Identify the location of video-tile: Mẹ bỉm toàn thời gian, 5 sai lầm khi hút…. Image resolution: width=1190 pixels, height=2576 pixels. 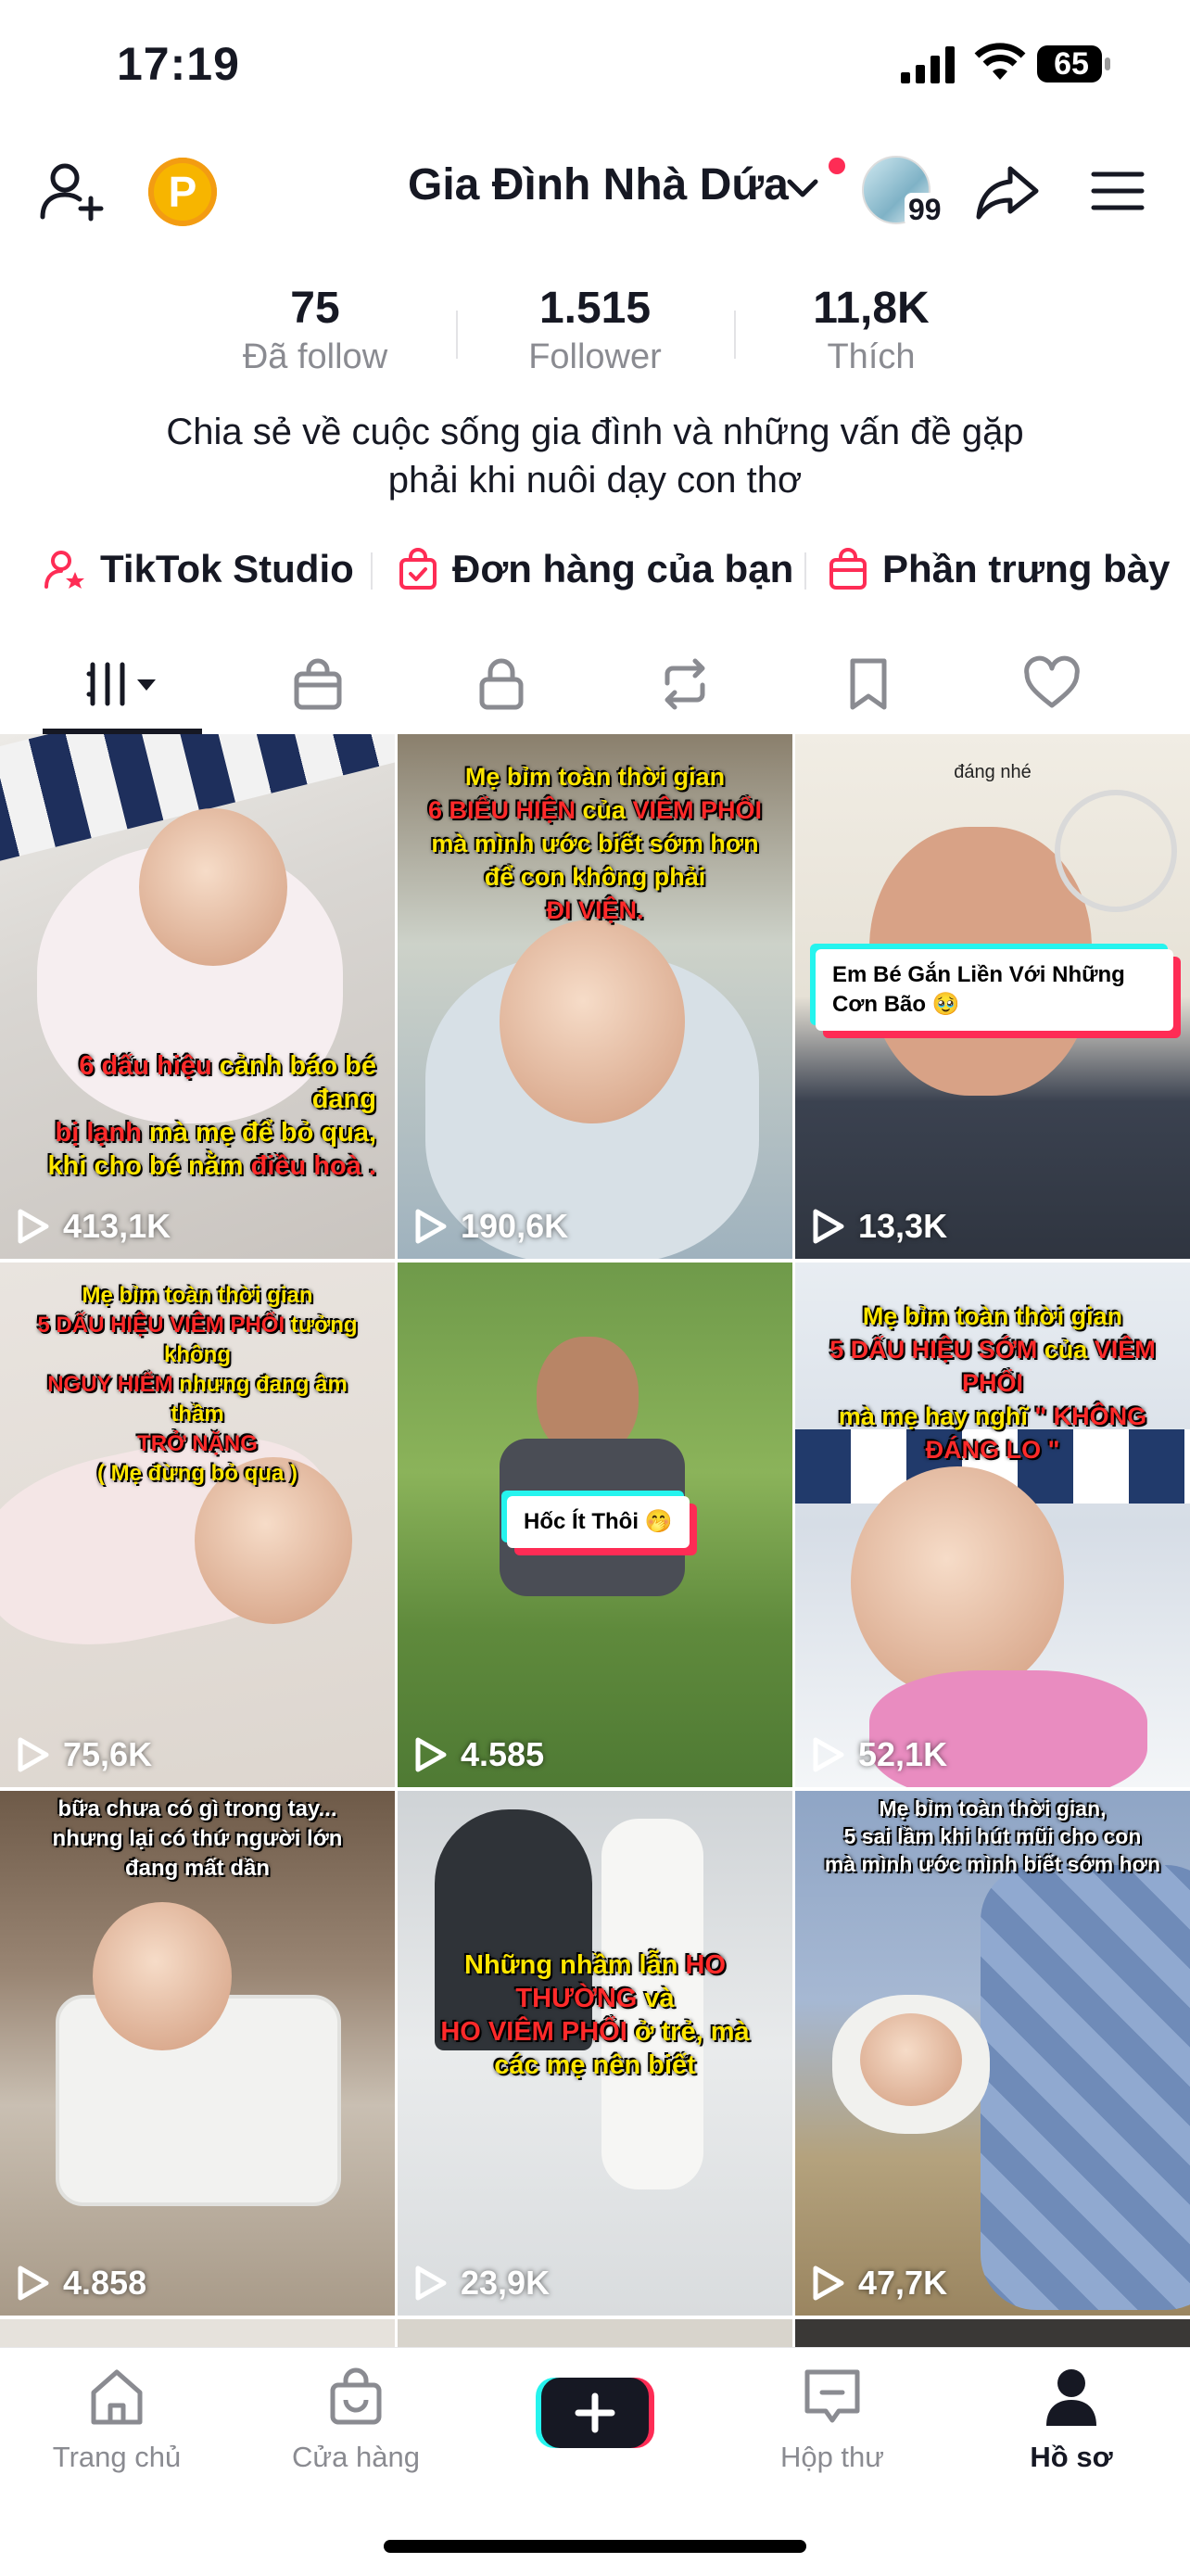
(992, 2053).